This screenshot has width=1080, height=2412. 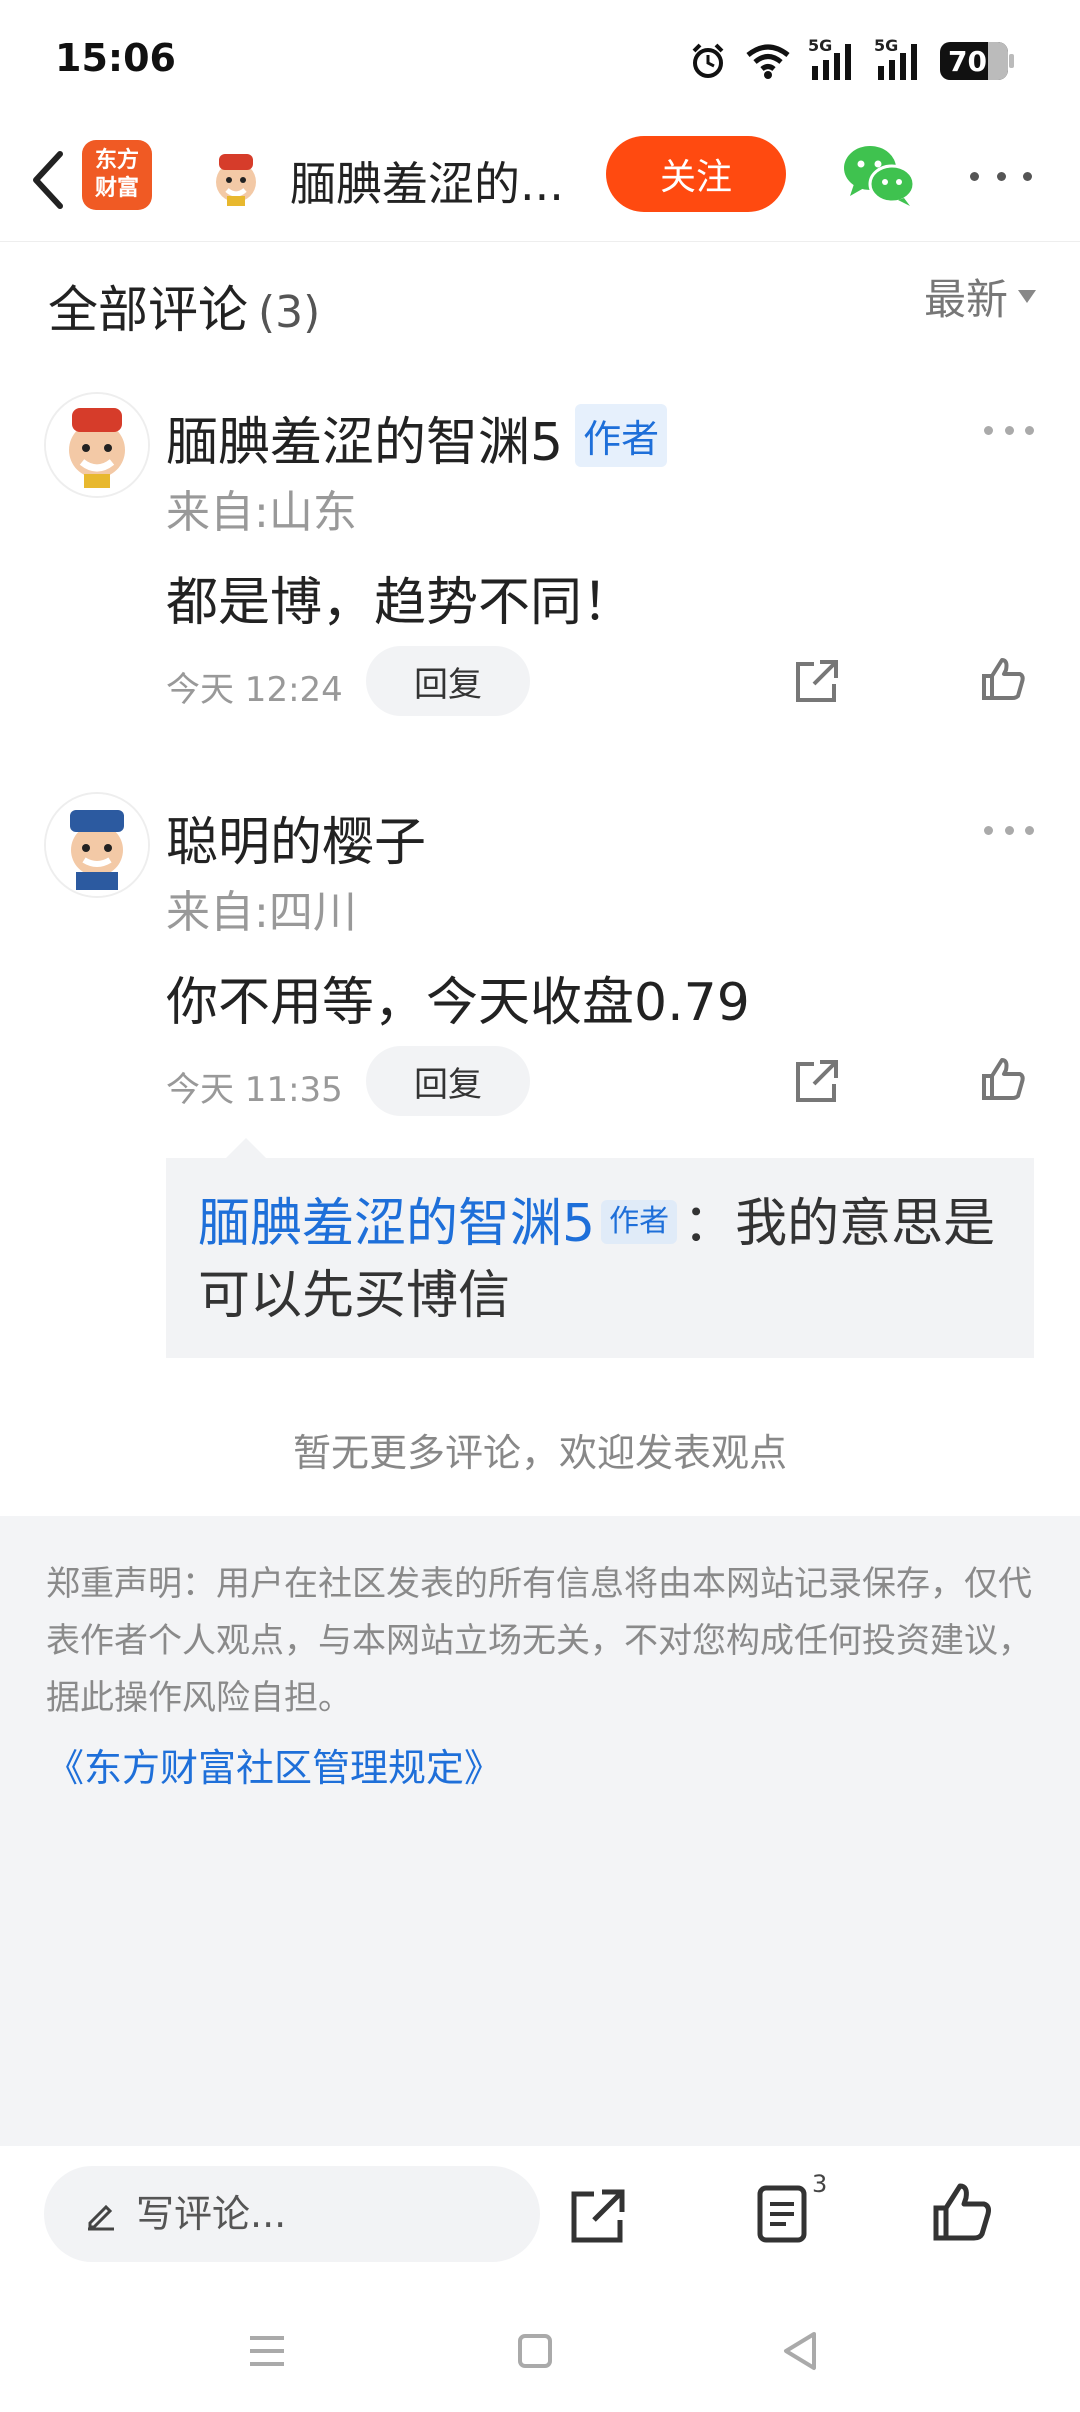 I want to click on sort-label: 最新, so click(x=965, y=299).